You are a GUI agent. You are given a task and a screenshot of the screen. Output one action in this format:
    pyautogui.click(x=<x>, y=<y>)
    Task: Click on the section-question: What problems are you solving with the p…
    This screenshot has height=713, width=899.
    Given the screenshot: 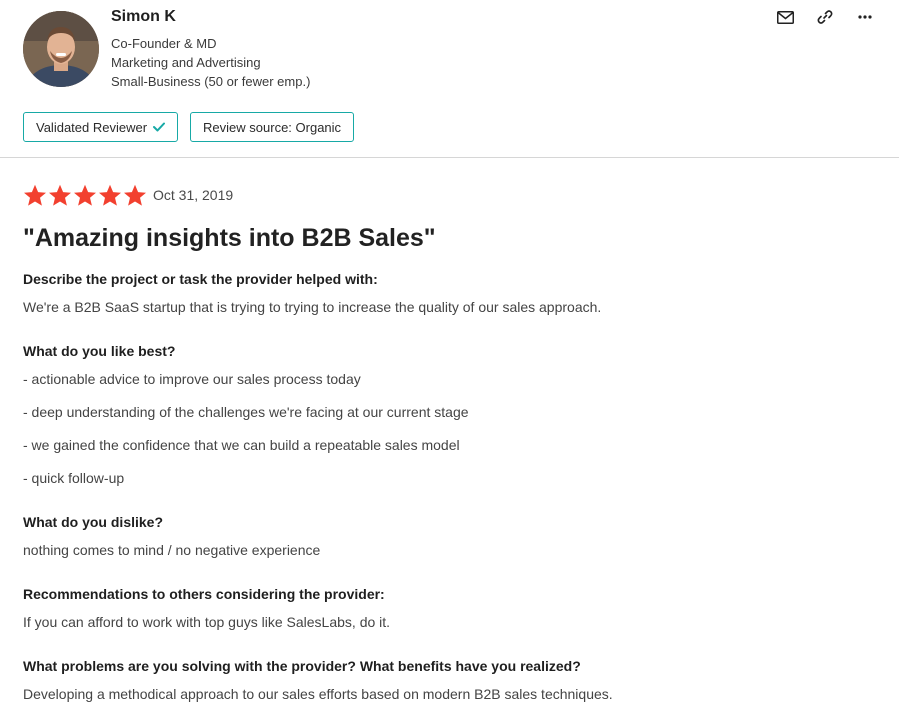 What is the action you would take?
    pyautogui.click(x=302, y=666)
    